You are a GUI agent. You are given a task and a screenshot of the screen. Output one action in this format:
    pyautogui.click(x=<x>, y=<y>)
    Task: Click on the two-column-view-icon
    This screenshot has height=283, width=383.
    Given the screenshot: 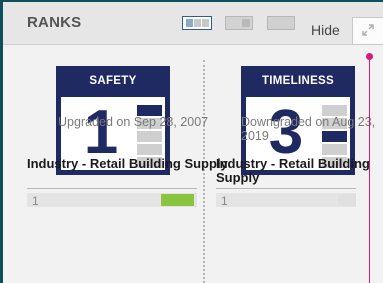 What is the action you would take?
    pyautogui.click(x=239, y=23)
    